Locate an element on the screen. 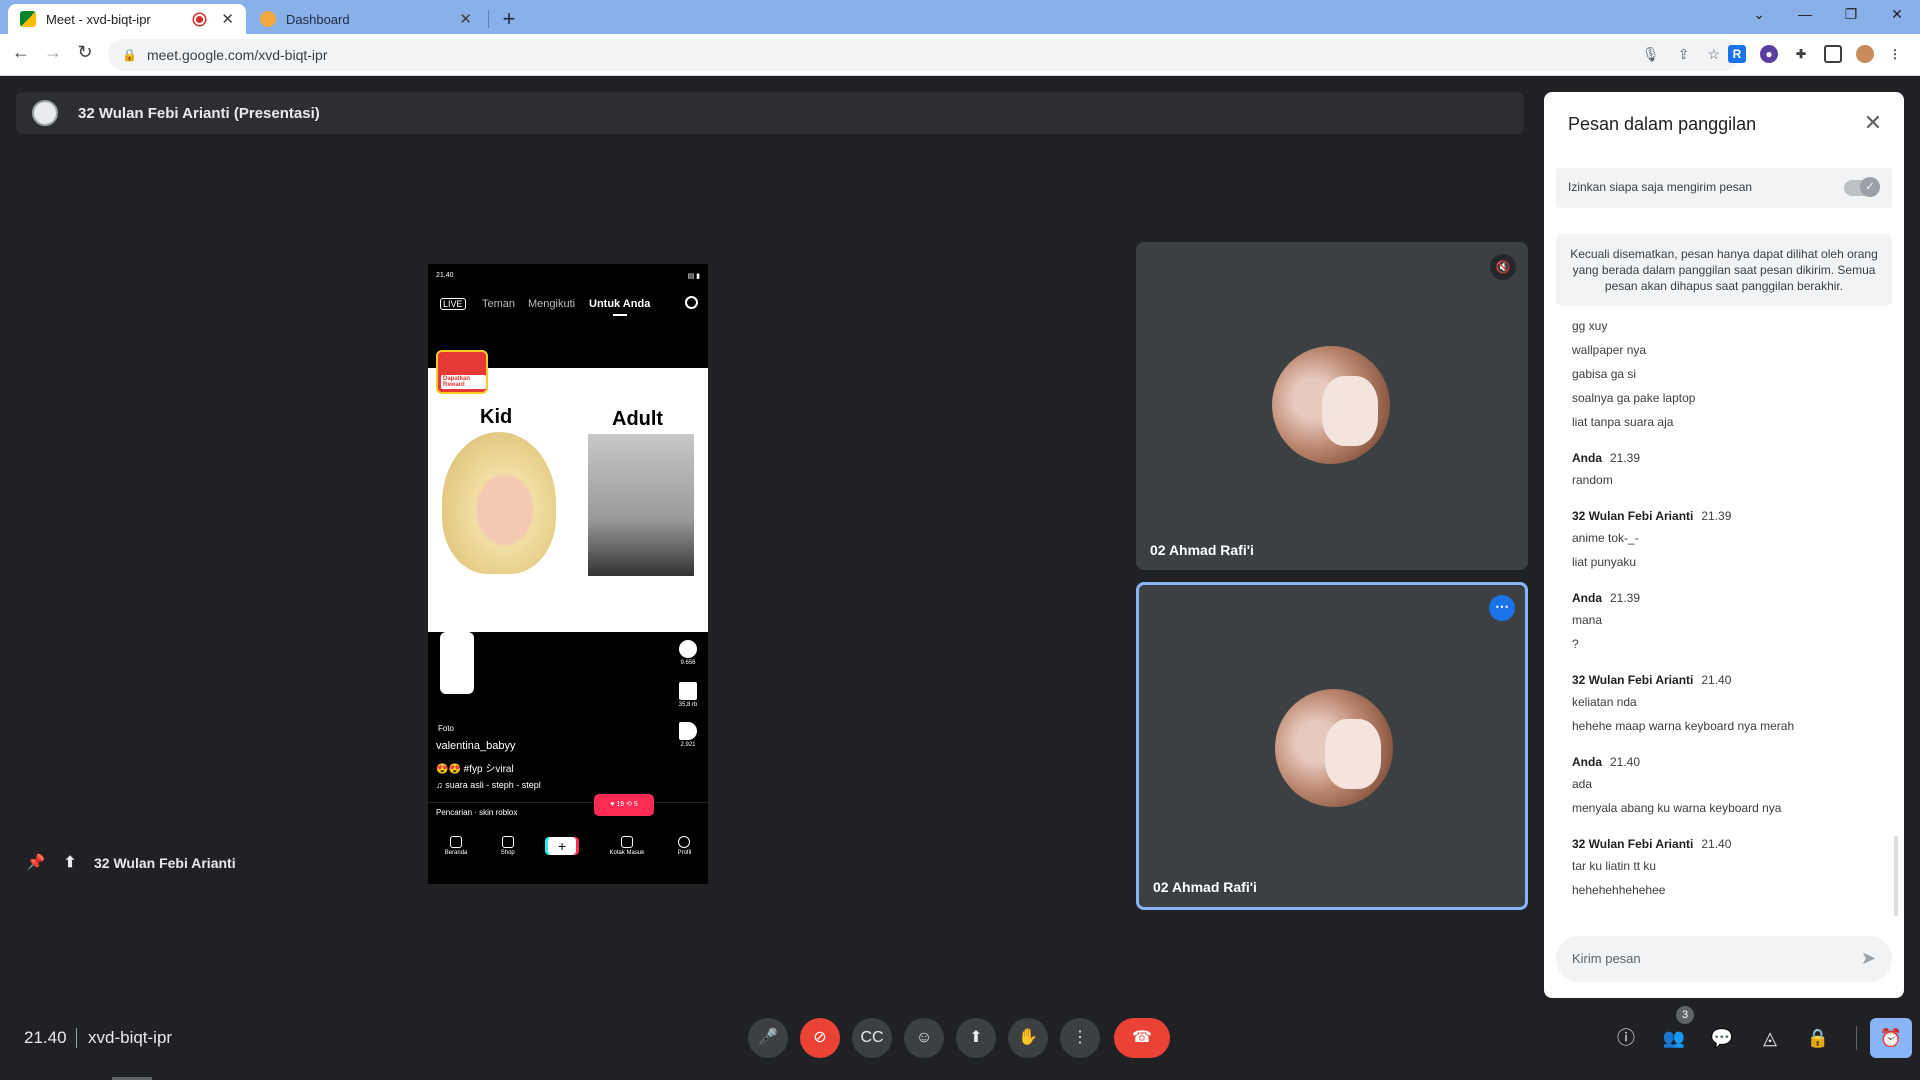 The image size is (1920, 1080). extension-circle-icon: ● is located at coordinates (1769, 54).